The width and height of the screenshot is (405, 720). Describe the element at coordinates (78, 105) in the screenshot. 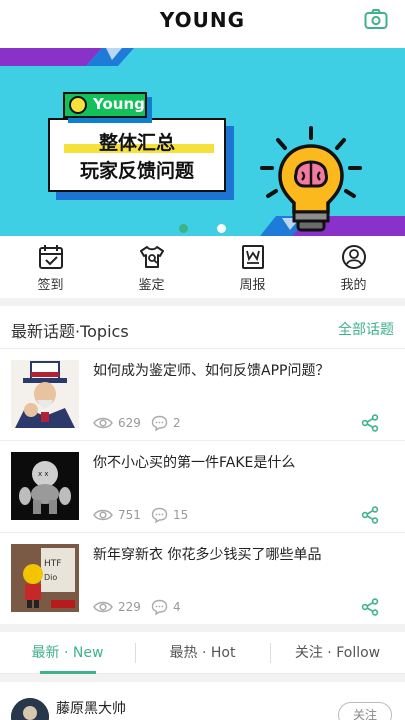

I see `clock-icon` at that location.